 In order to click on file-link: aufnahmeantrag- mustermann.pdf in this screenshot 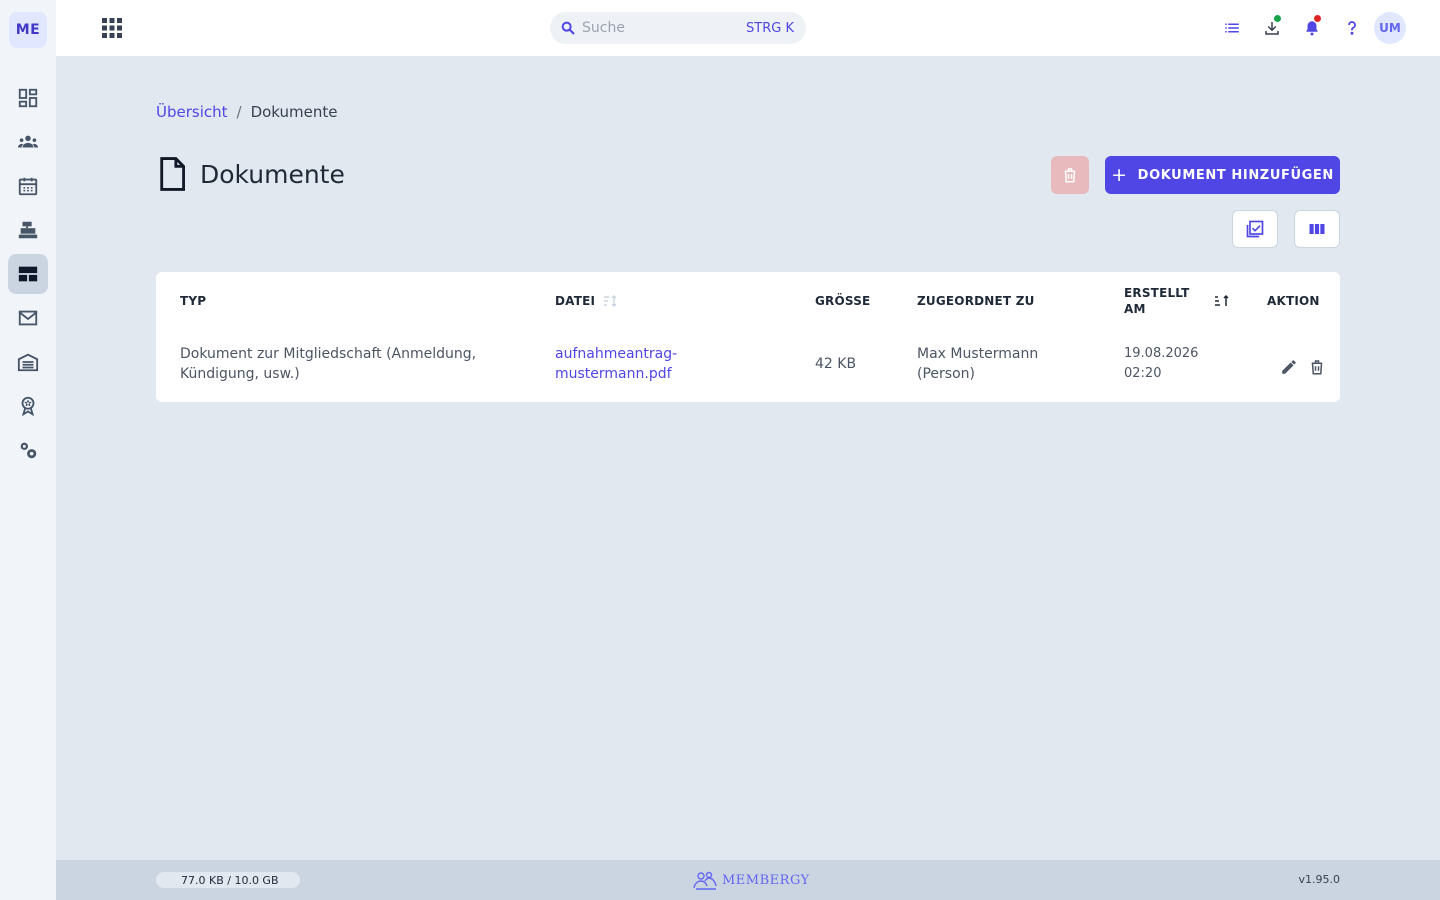, I will do `click(616, 364)`.